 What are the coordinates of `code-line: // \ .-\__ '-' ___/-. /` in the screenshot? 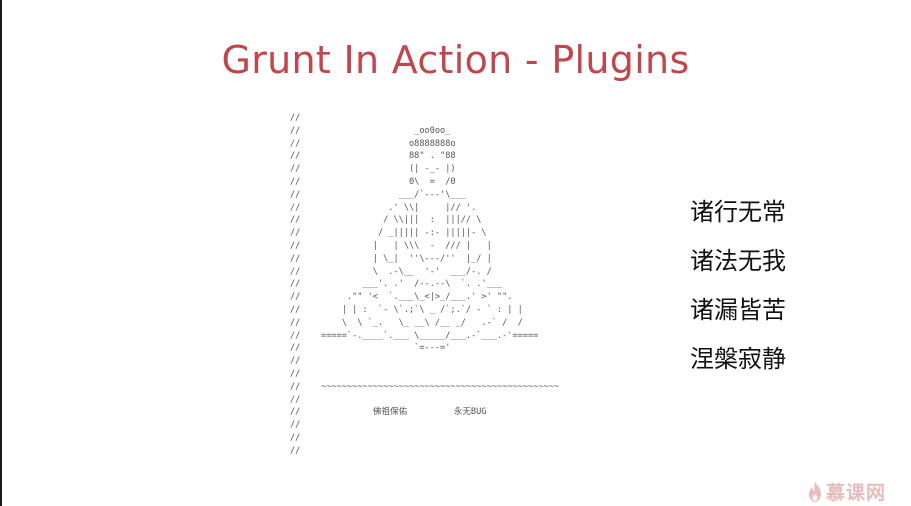 It's located at (391, 271).